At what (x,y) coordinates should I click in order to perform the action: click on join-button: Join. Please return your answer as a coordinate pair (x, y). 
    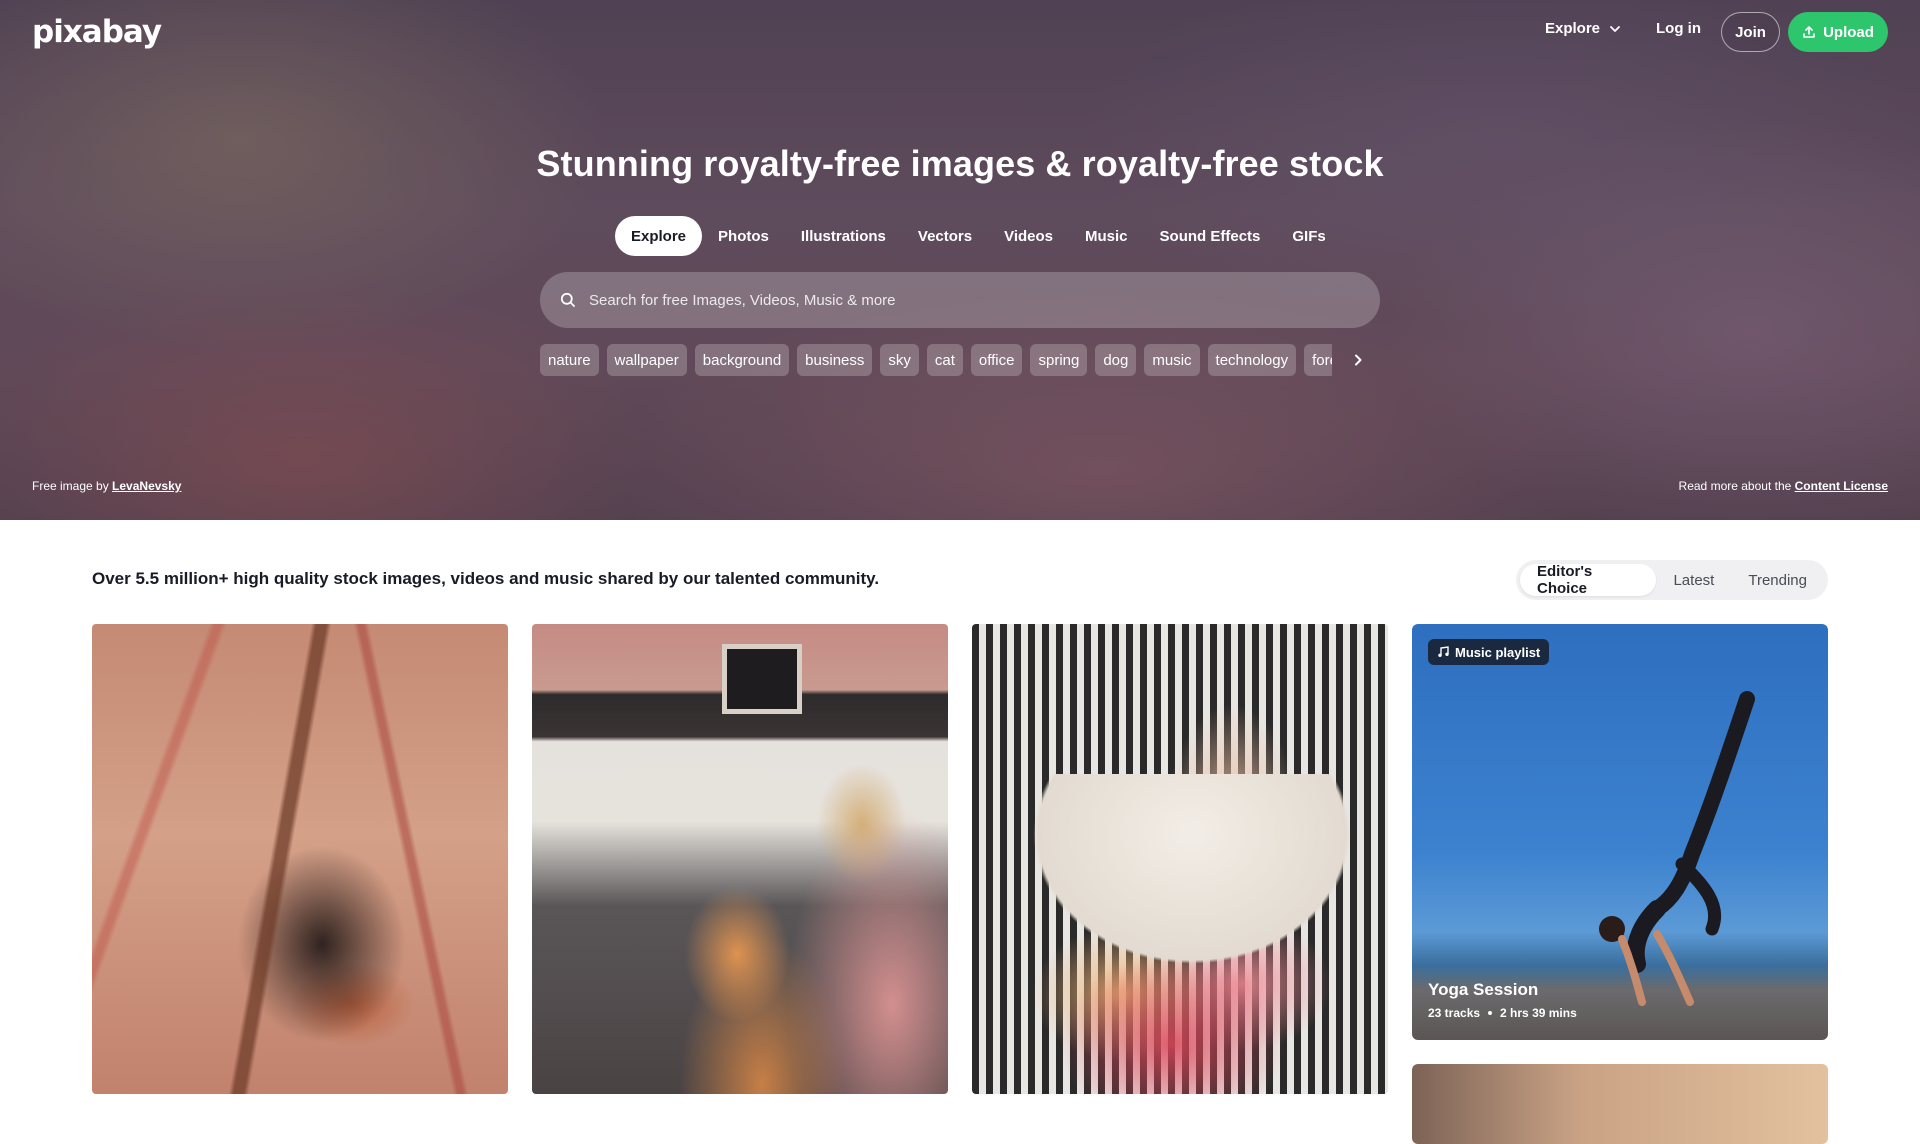
    Looking at the image, I should click on (1750, 32).